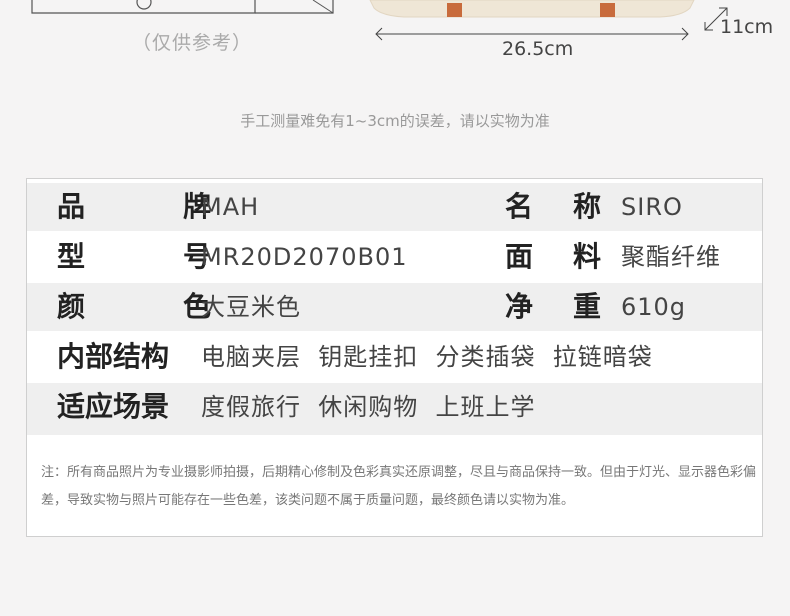  What do you see at coordinates (394, 307) in the screenshot?
I see `spec-row-color-weight: 颜 色 大豆米色 净 重 610g` at bounding box center [394, 307].